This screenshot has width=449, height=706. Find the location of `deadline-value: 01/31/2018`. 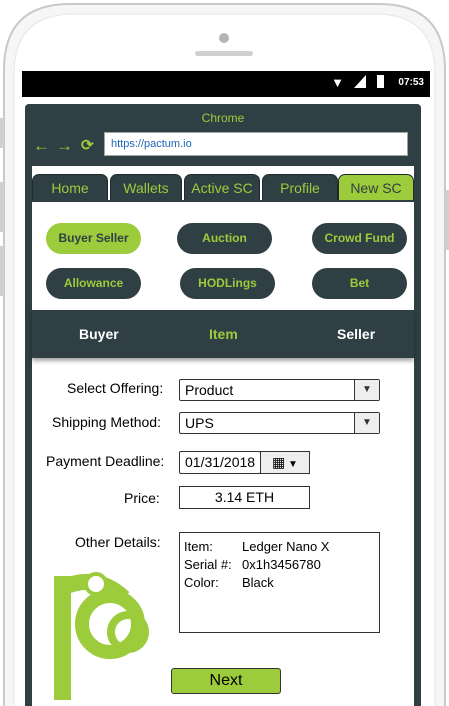

deadline-value: 01/31/2018 is located at coordinates (220, 462).